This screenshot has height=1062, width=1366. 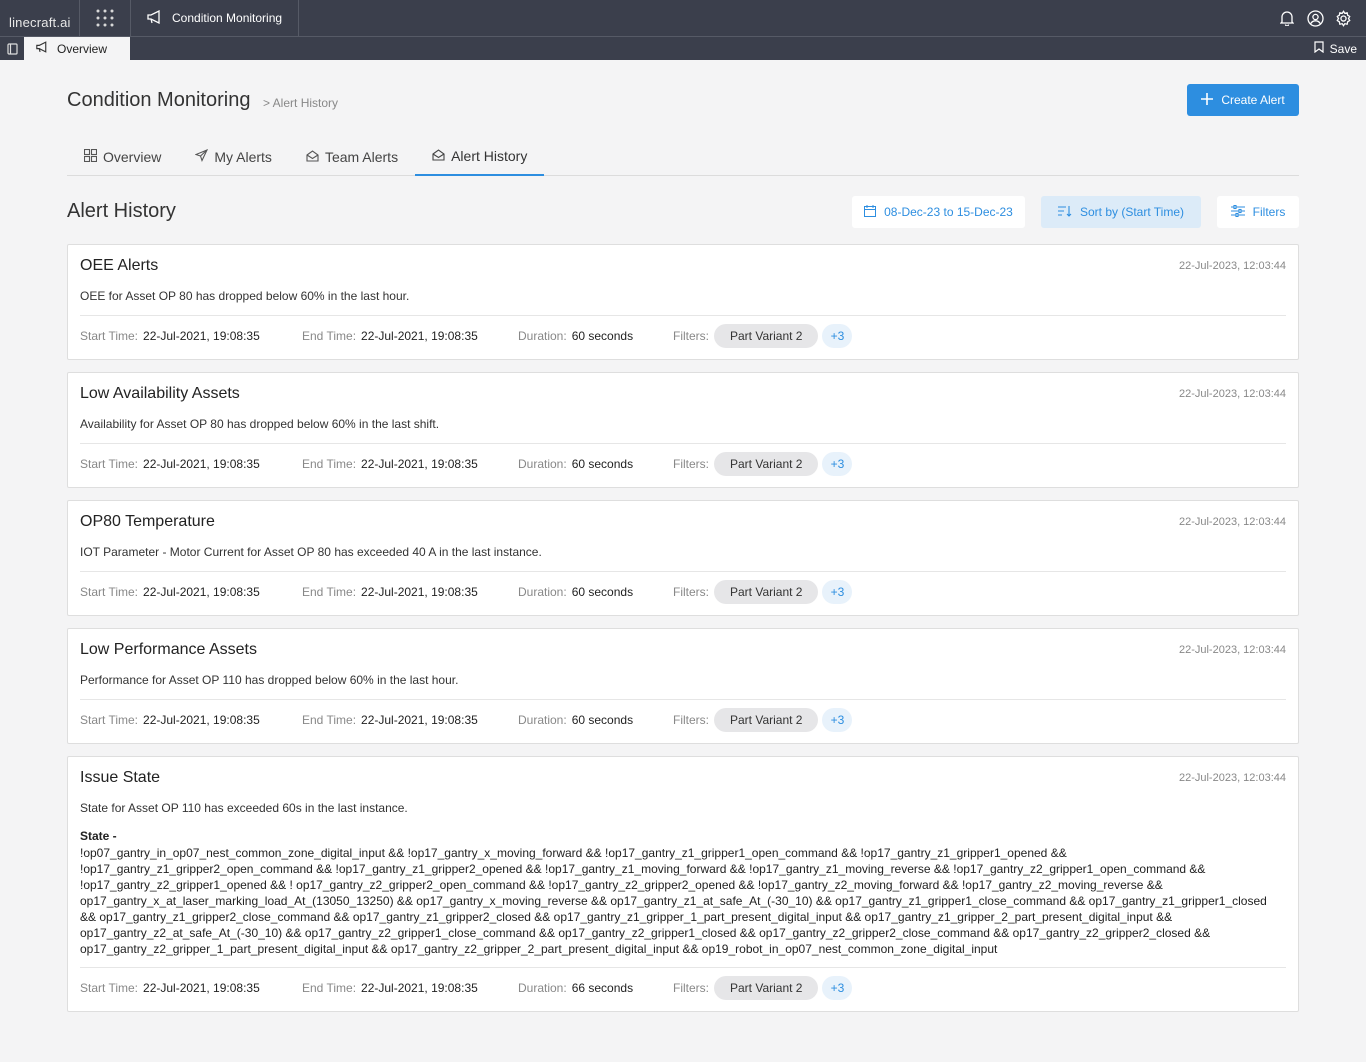 I want to click on user-icon, so click(x=1315, y=18).